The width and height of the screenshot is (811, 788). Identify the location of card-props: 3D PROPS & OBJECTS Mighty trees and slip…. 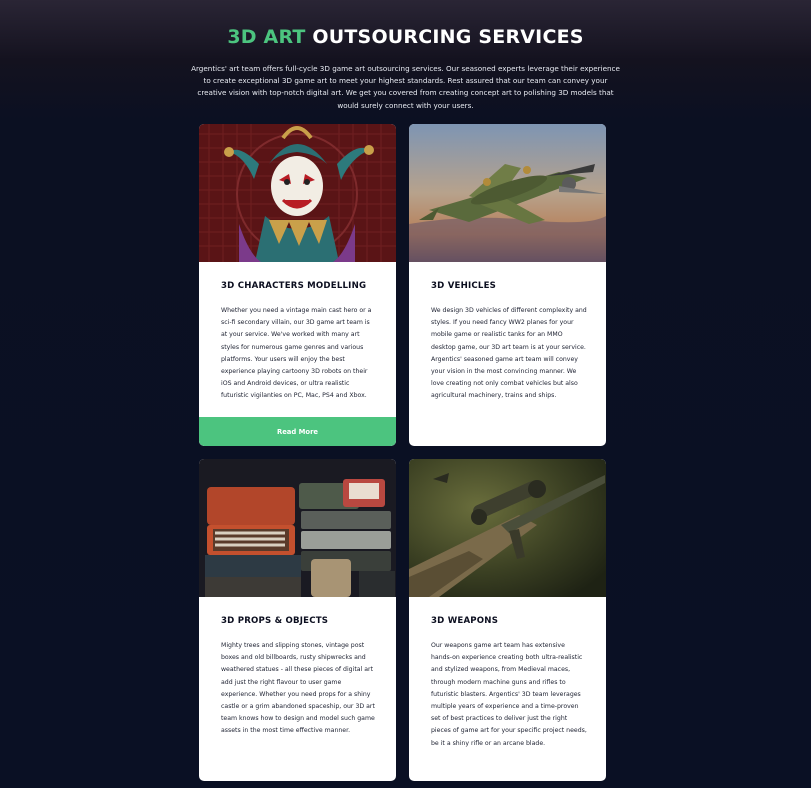
(297, 620).